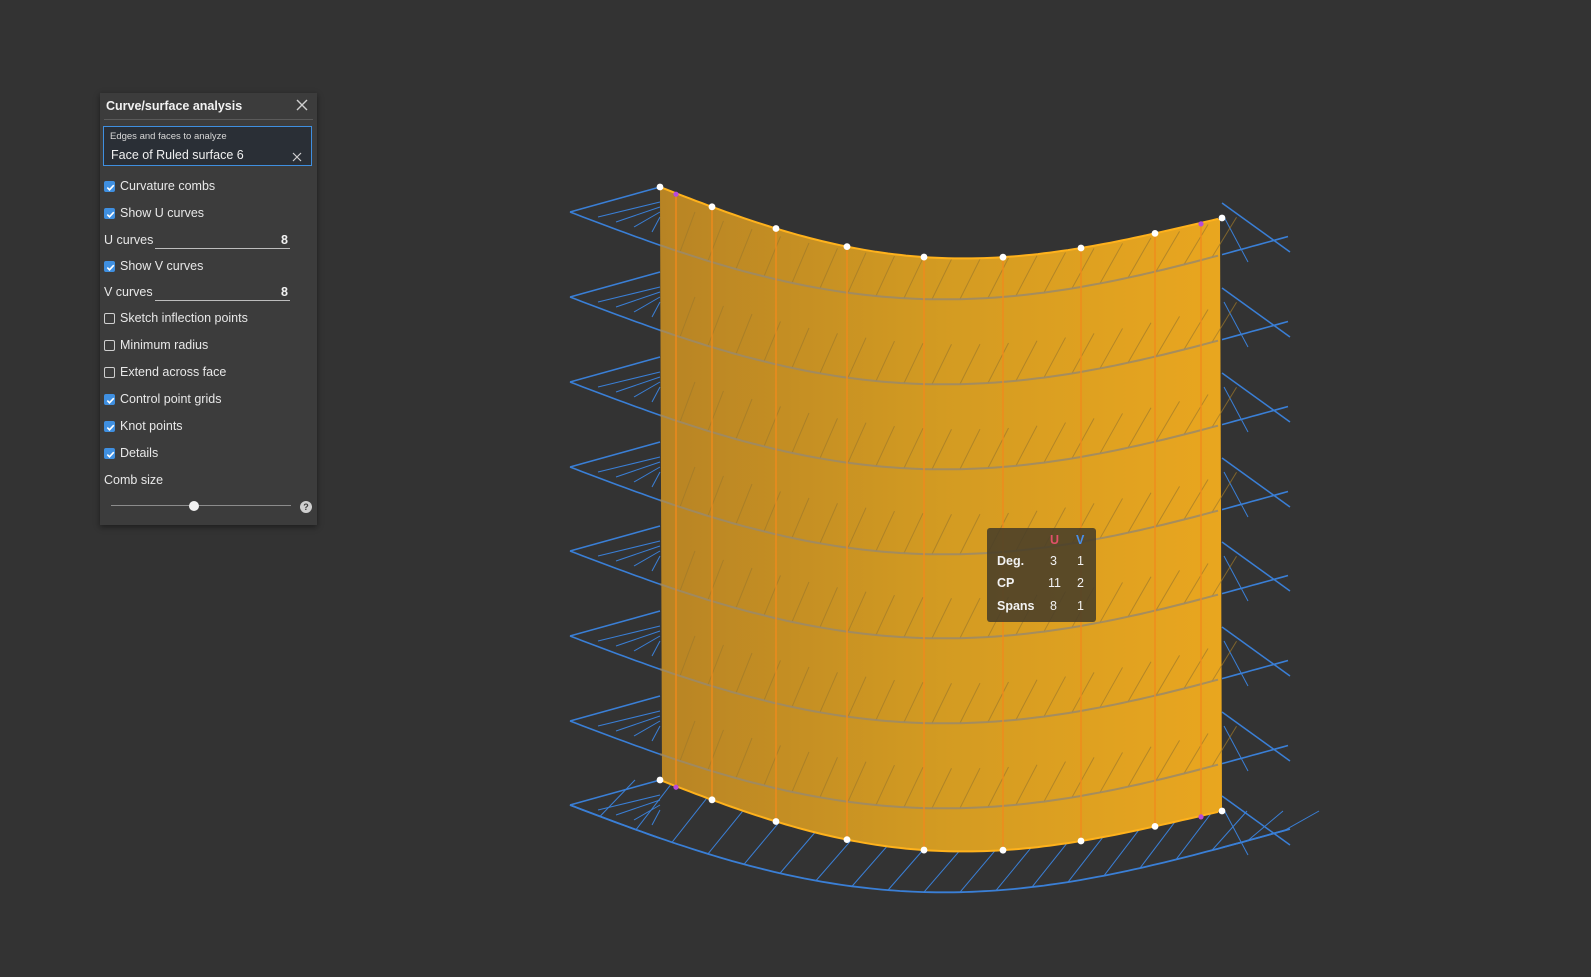  What do you see at coordinates (162, 213) in the screenshot?
I see `option-label: Show U curves` at bounding box center [162, 213].